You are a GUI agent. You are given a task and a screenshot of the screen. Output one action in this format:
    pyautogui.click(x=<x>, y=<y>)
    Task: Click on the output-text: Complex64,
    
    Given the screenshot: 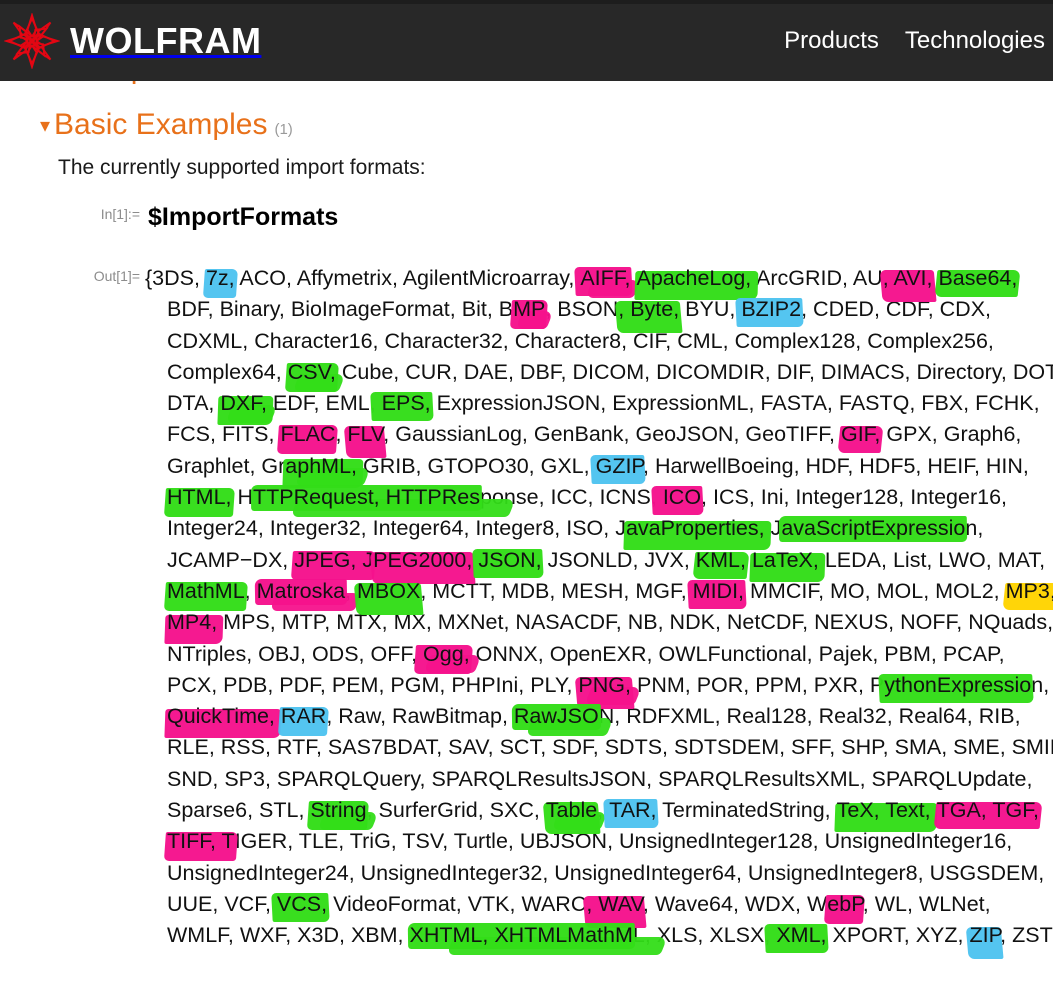 What is the action you would take?
    pyautogui.click(x=227, y=371)
    